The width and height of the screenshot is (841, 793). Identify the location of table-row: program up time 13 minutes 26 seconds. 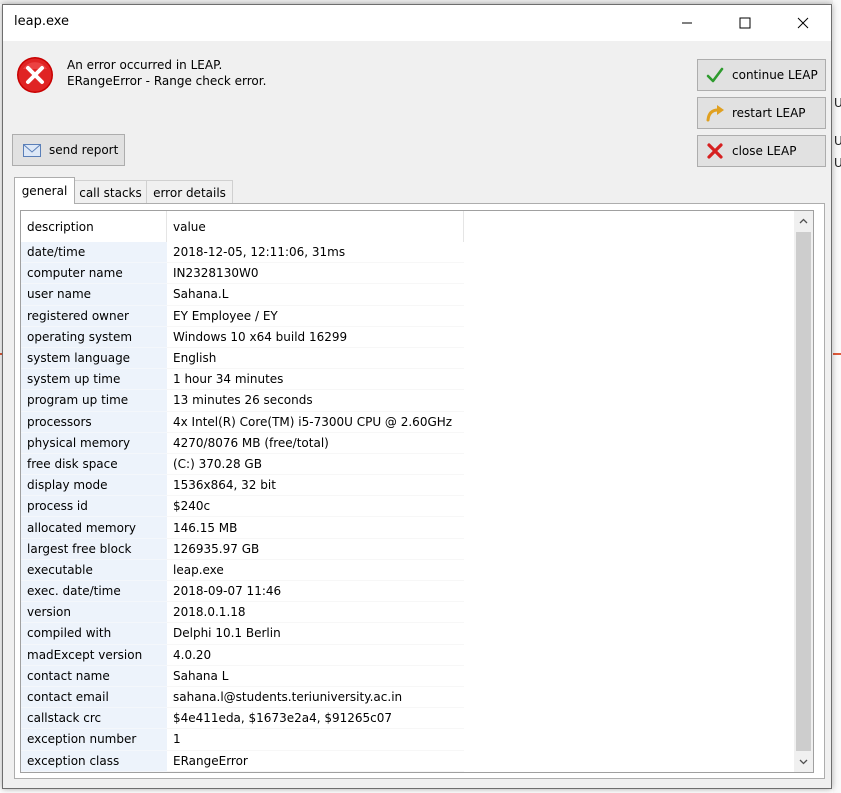
(242, 401).